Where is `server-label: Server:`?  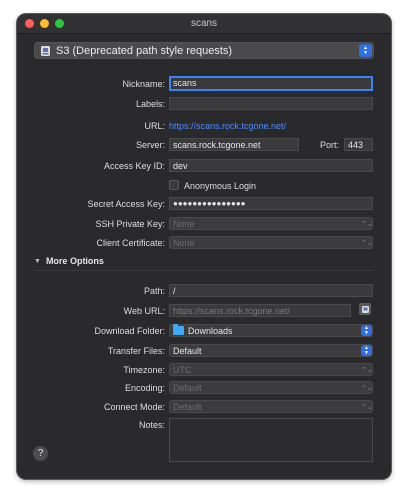 server-label: Server: is located at coordinates (150, 145).